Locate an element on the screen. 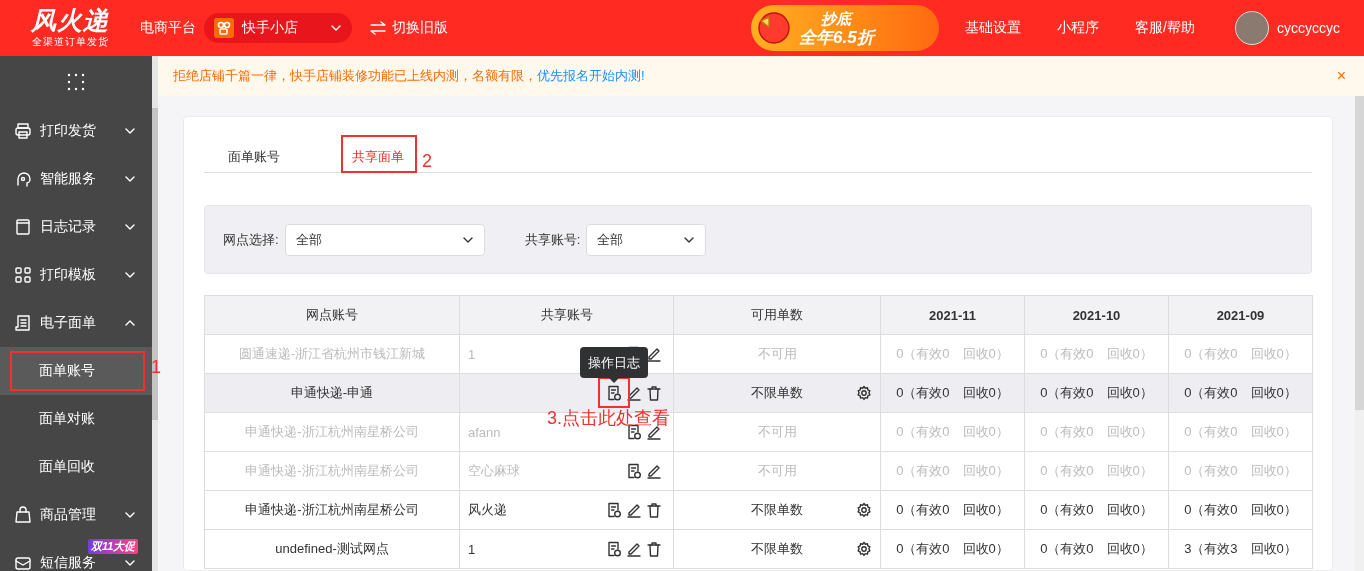  sidebar-item: 打印发货 is located at coordinates (76, 131).